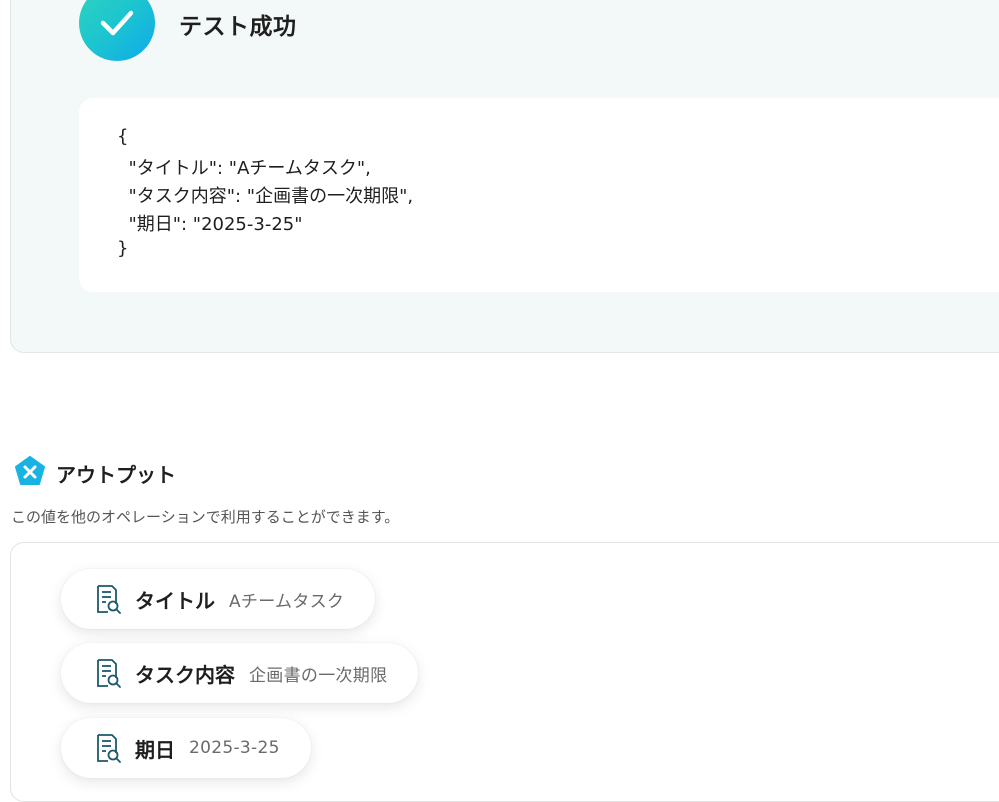  What do you see at coordinates (117, 30) in the screenshot?
I see `success-check-icon` at bounding box center [117, 30].